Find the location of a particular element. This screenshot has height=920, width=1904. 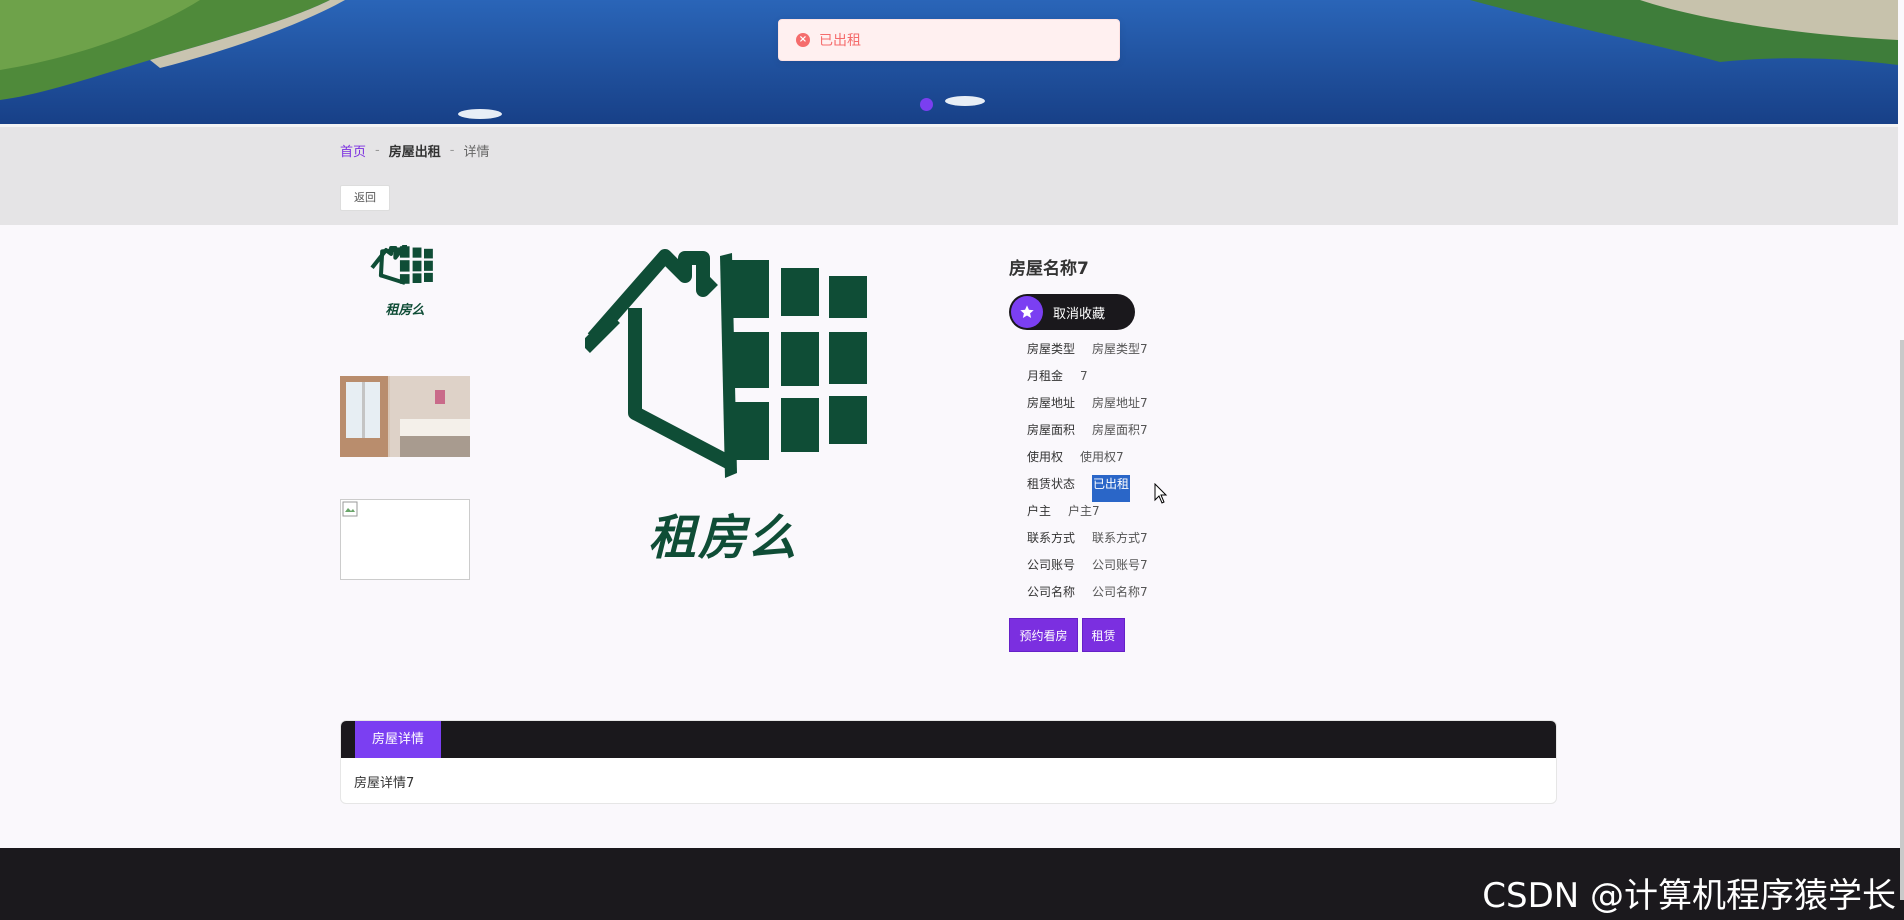

unfavorite-button: 取消收藏 is located at coordinates (1072, 312).